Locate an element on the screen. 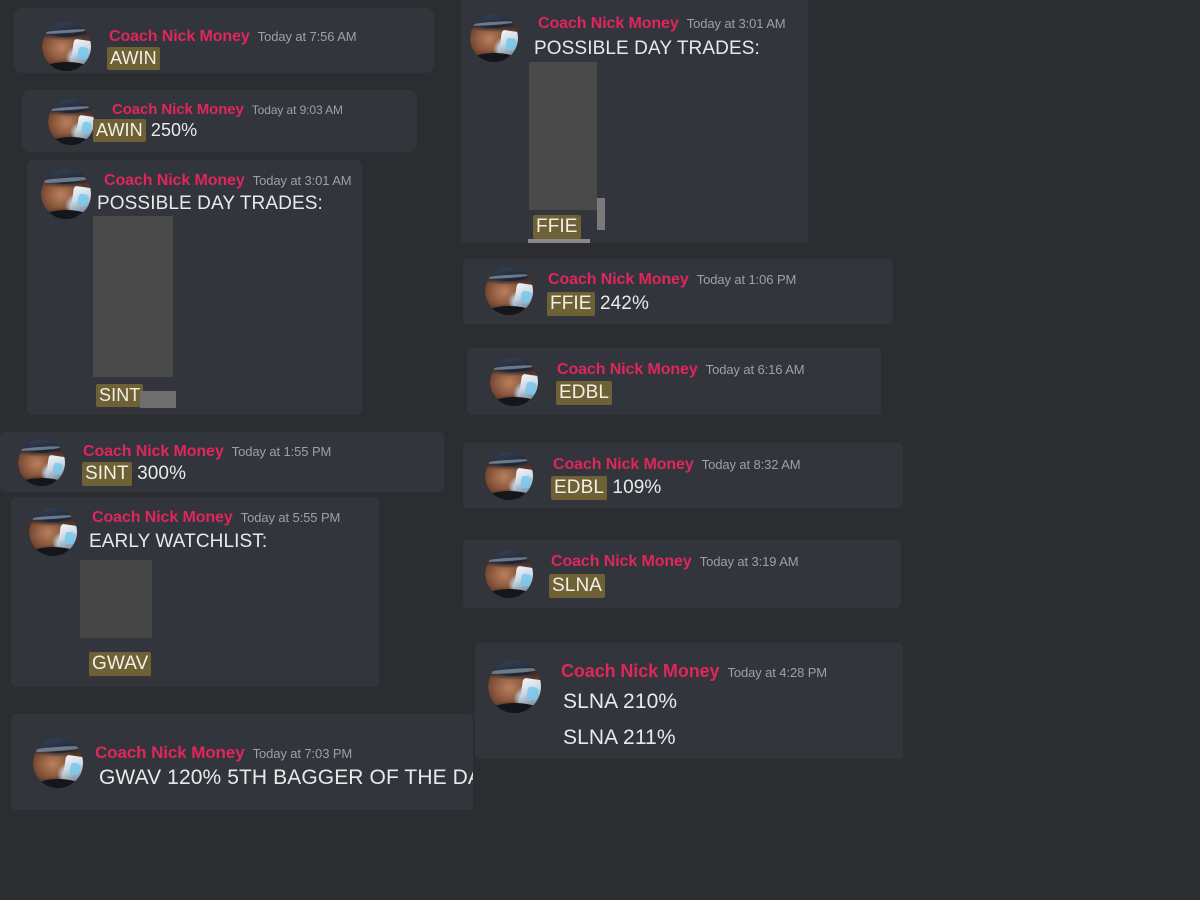  message-body-line: EDBL 109% is located at coordinates (606, 488).